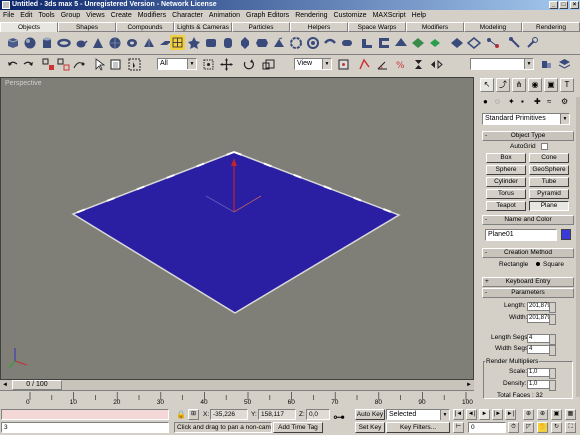  I want to click on square-radio-selected, so click(538, 264).